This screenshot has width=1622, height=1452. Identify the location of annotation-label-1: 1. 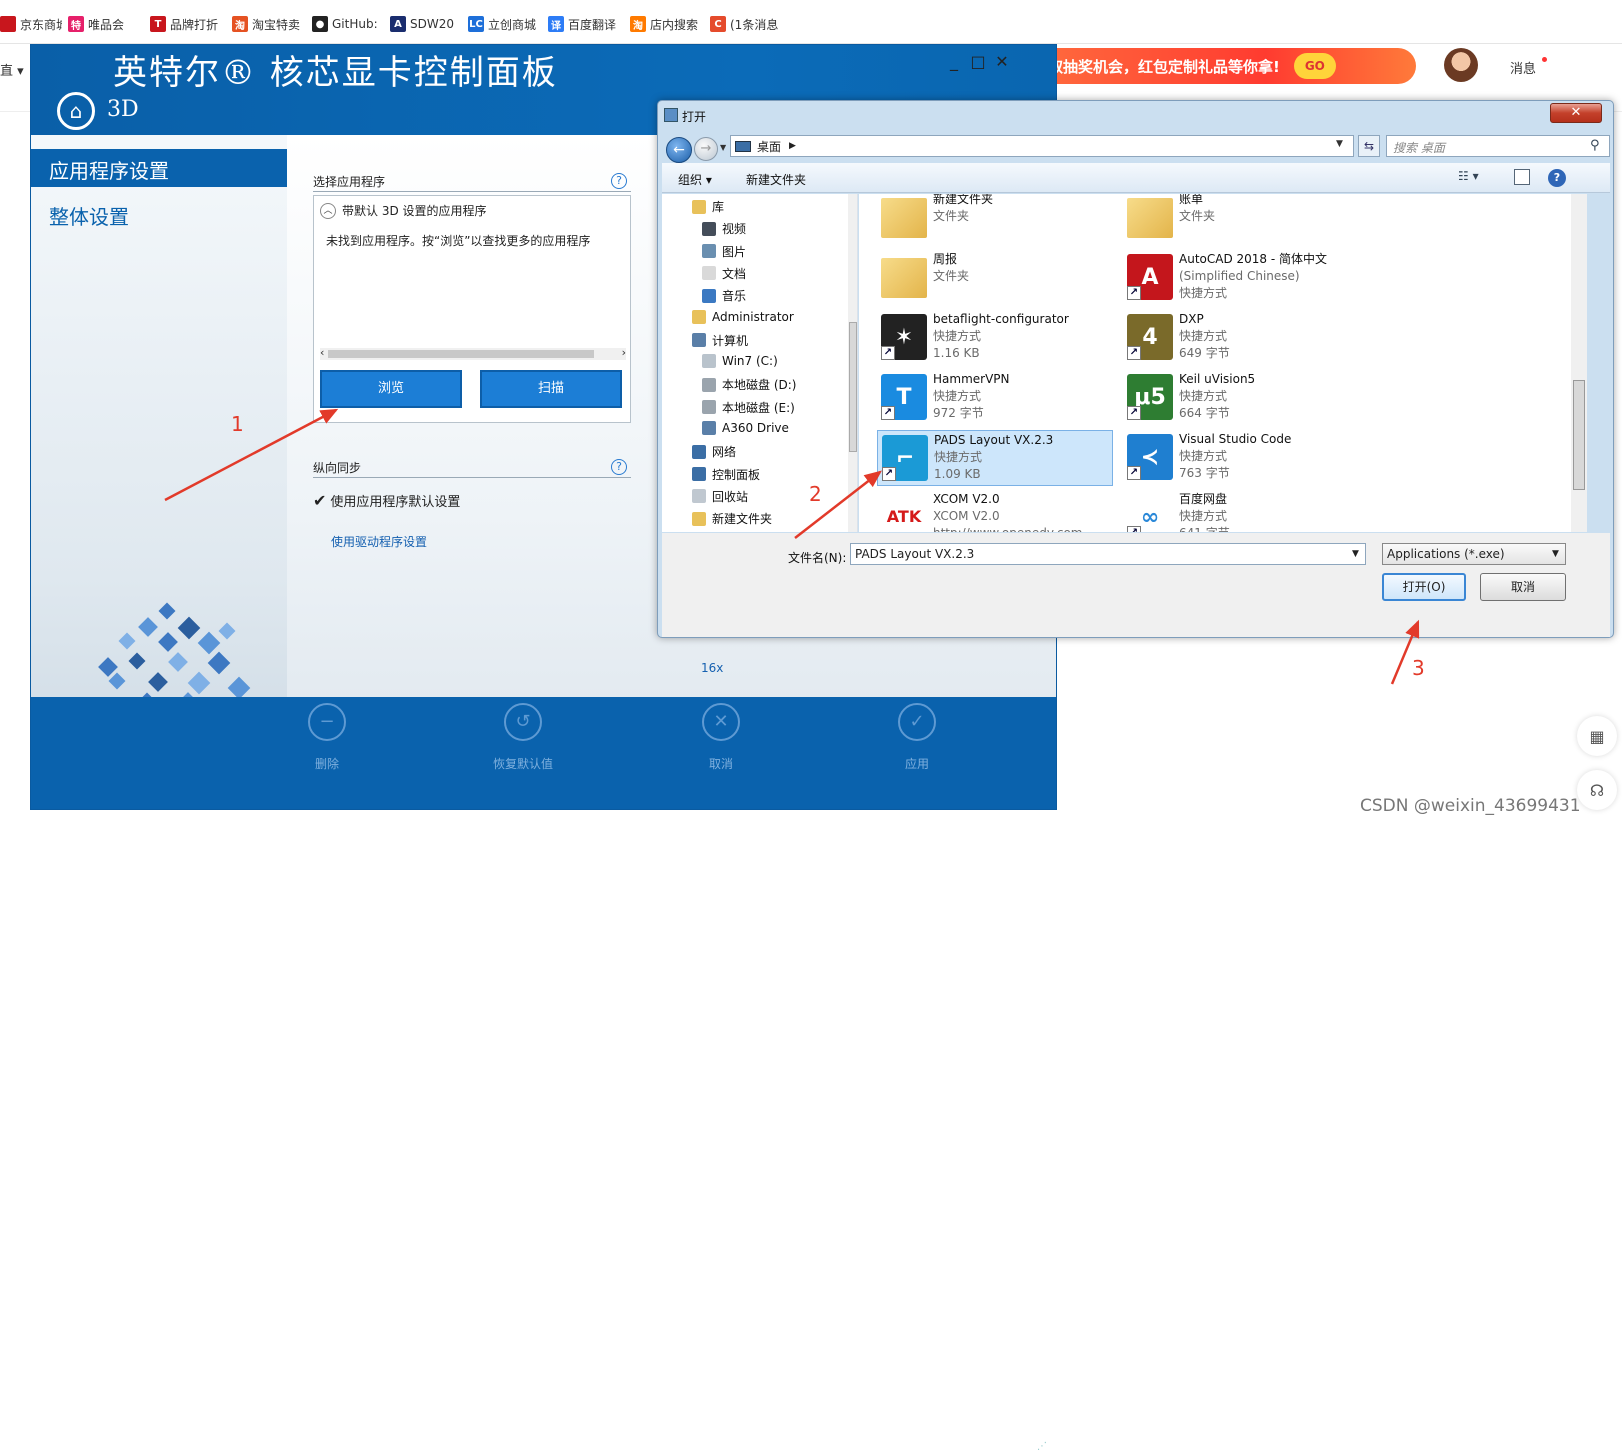
(237, 424).